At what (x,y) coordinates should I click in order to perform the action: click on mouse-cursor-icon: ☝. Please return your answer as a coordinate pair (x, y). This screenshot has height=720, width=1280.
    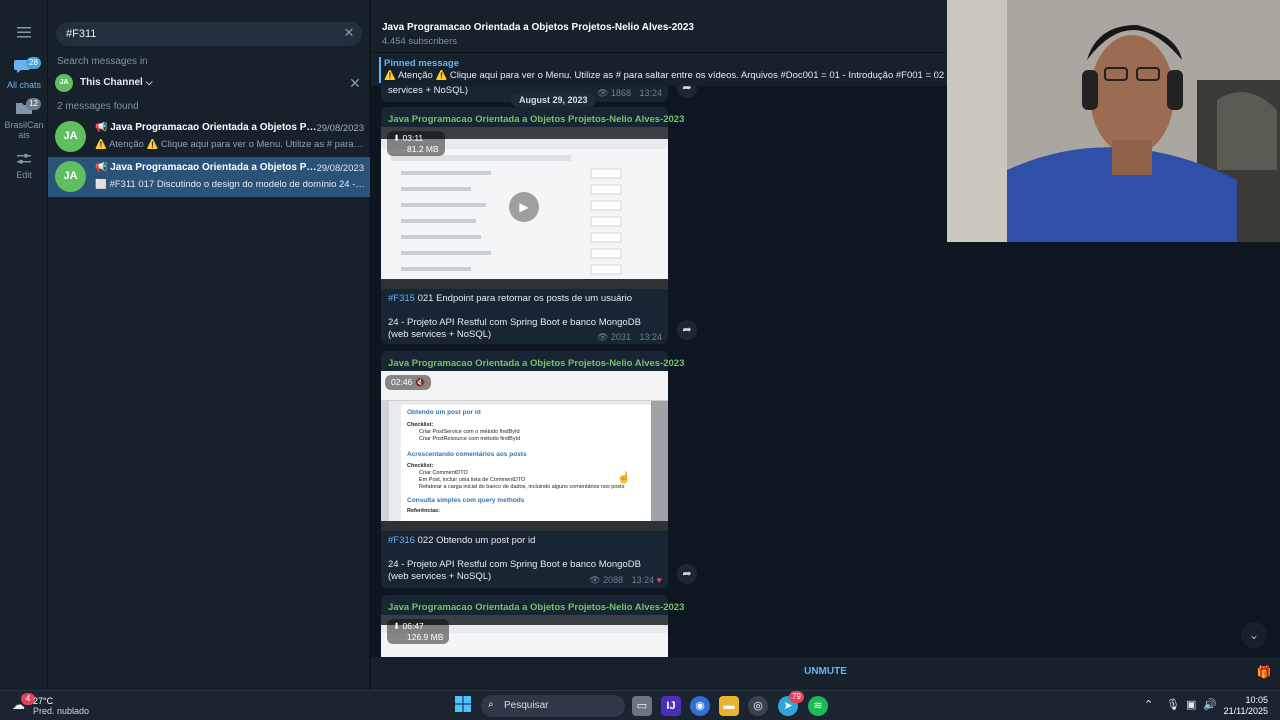
    Looking at the image, I should click on (624, 478).